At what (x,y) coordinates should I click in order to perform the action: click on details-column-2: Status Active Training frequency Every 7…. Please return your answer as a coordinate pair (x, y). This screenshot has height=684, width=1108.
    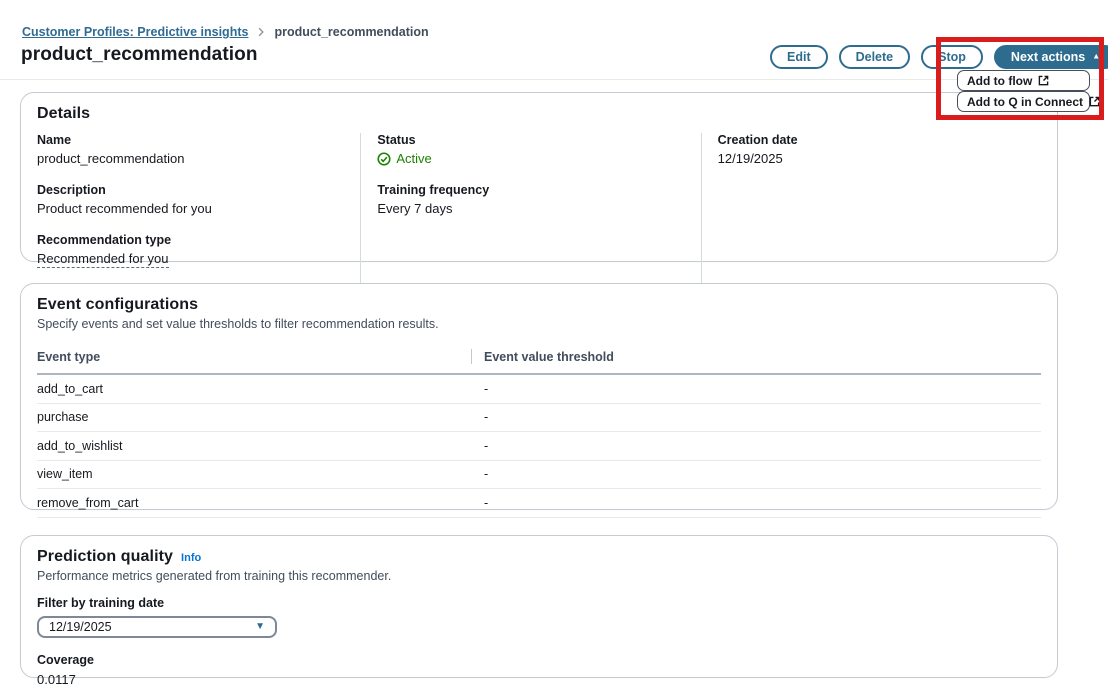
    Looking at the image, I should click on (530, 209).